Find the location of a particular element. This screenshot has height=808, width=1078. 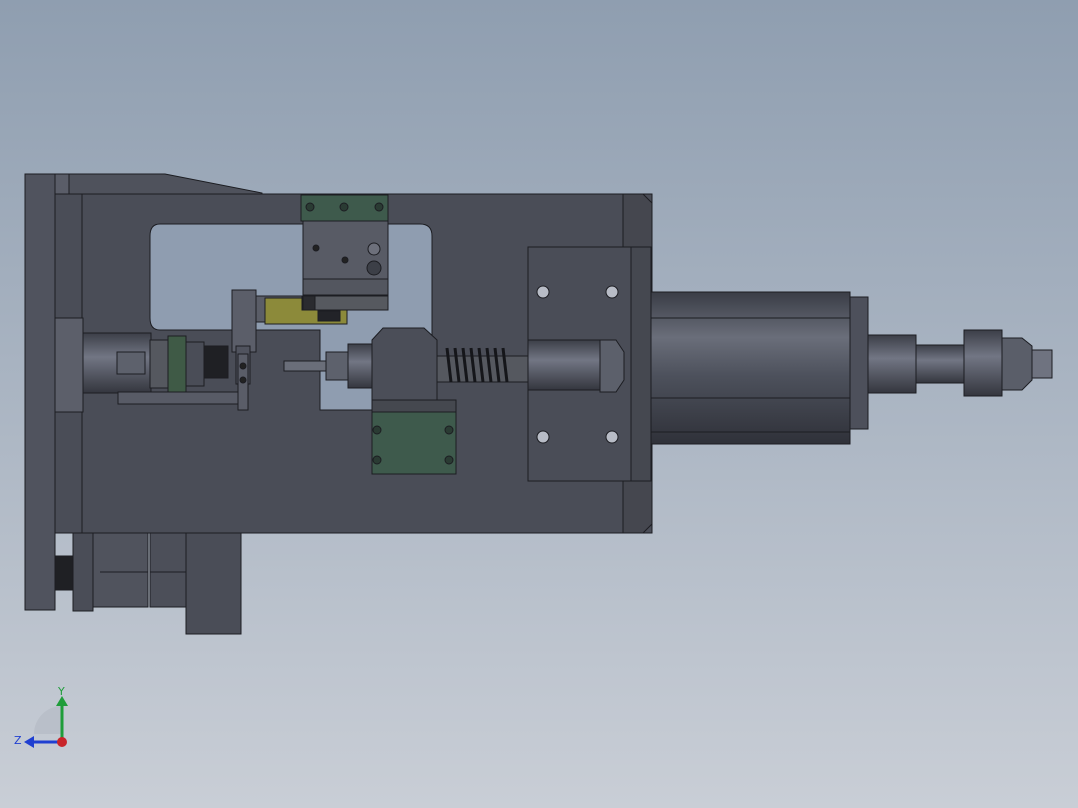

y-axis-label: Y is located at coordinates (61, 692).